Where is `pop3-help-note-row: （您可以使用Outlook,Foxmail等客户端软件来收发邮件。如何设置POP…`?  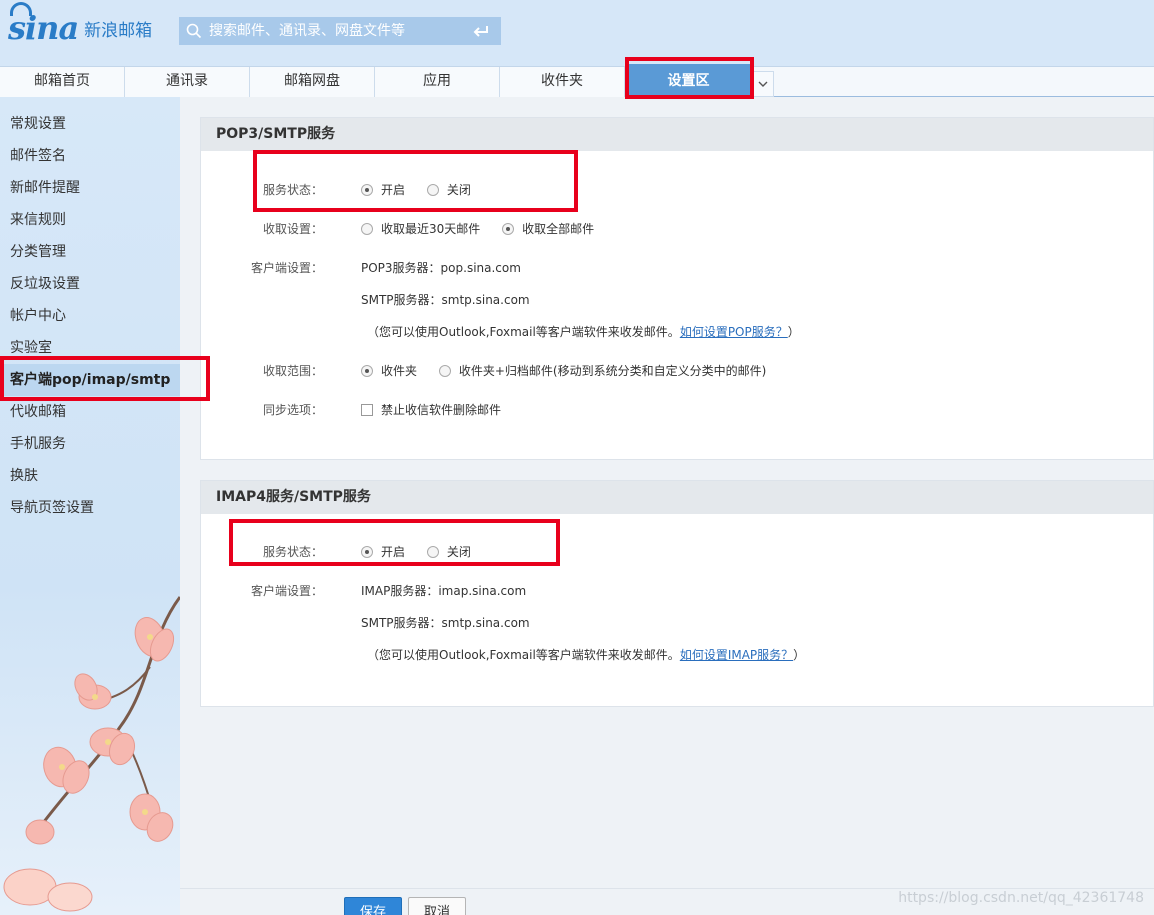
pop3-help-note-row: （您可以使用Outlook,Foxmail等客户端软件来收发邮件。如何设置POP… is located at coordinates (671, 332).